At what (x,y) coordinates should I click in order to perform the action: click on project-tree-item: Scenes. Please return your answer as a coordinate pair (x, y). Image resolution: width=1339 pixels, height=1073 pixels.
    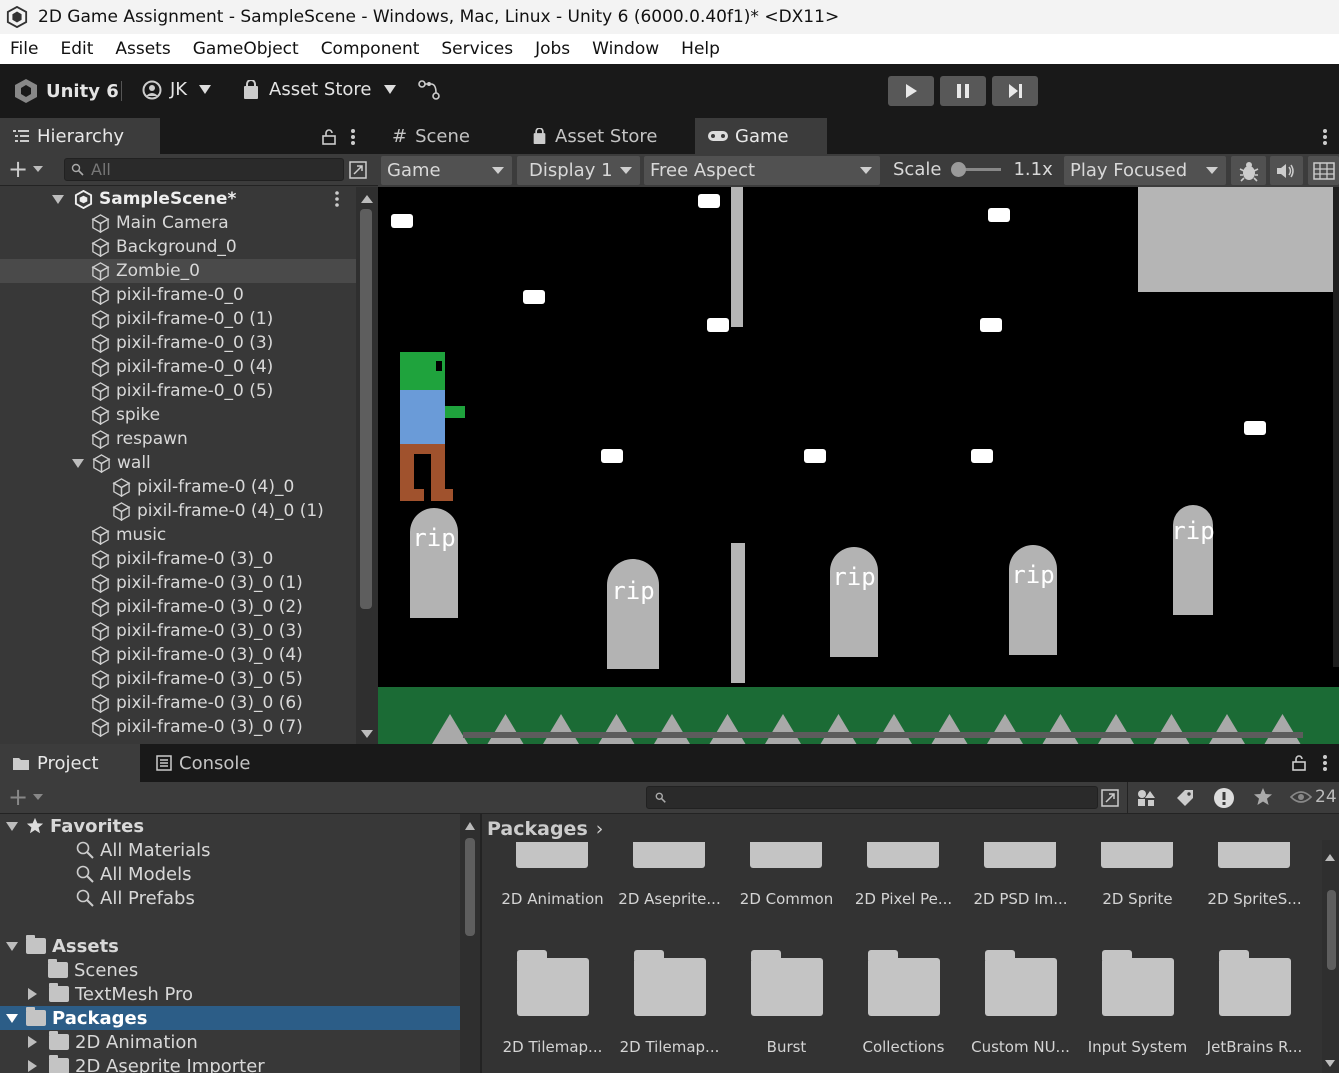
    Looking at the image, I should click on (230, 970).